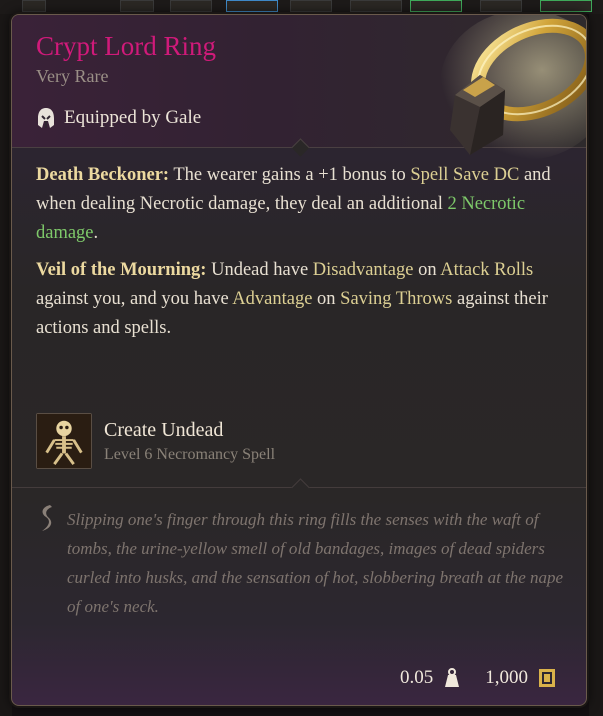 This screenshot has width=603, height=716. Describe the element at coordinates (396, 299) in the screenshot. I see `keyword-saving-throws: Saving Throws` at that location.